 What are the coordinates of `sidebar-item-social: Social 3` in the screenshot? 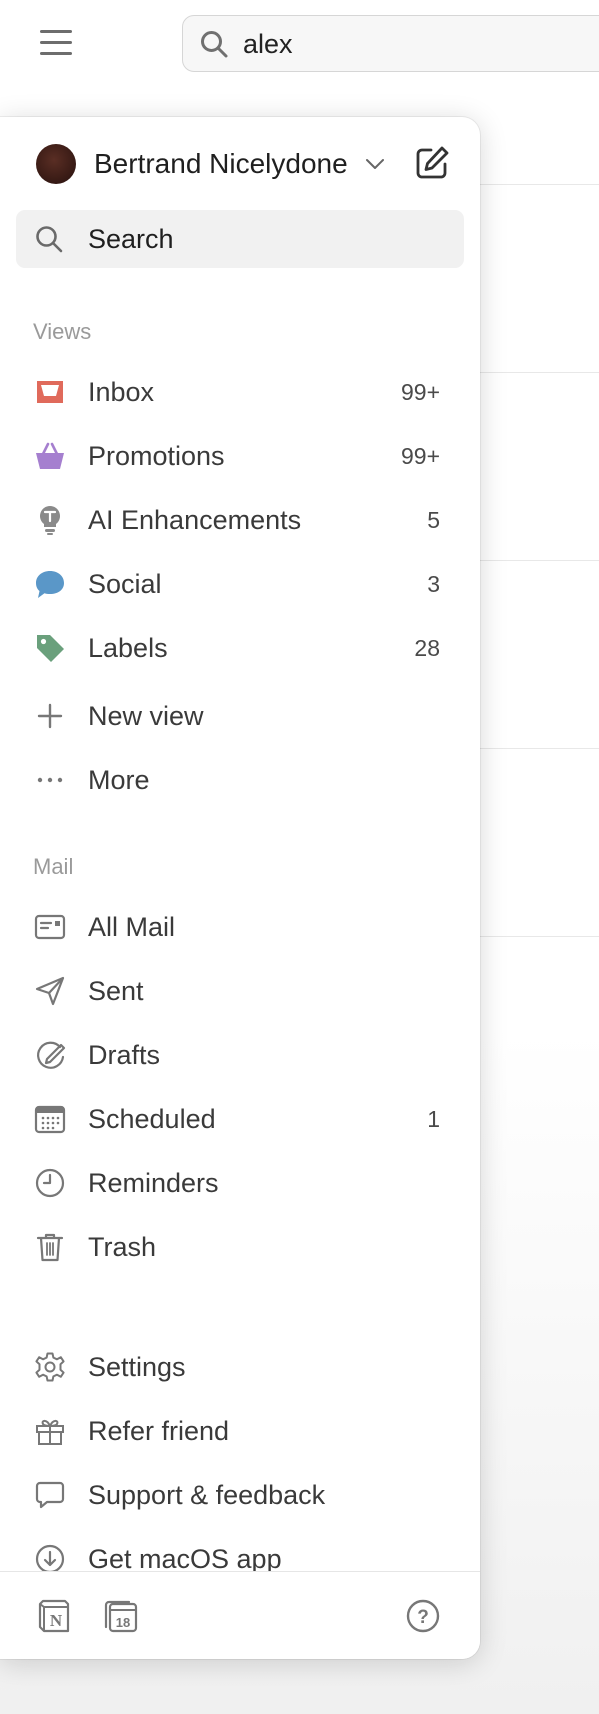 It's located at (240, 584).